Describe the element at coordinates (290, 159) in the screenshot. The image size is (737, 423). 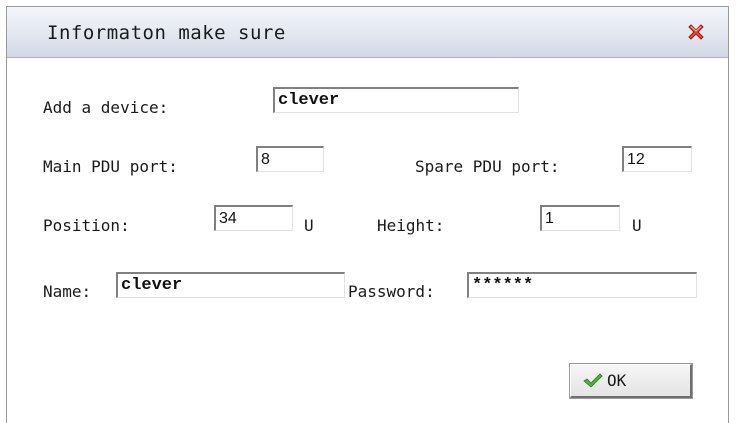
I see `main-pdu-port-field` at that location.